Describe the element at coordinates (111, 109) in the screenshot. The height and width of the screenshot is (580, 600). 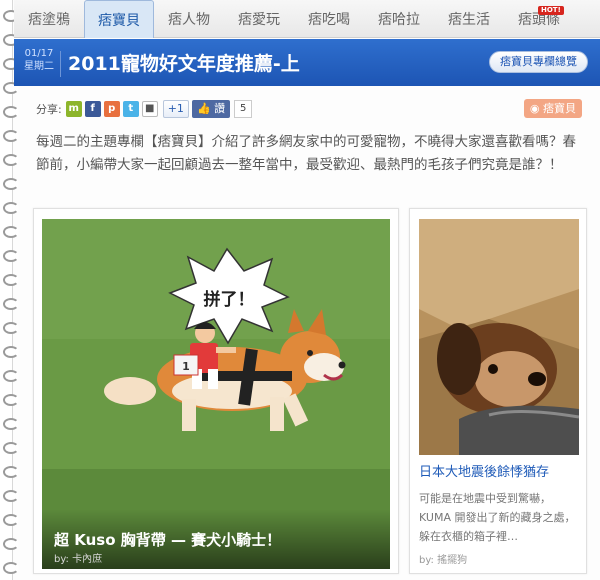
I see `plurk-orange-icon: p` at that location.